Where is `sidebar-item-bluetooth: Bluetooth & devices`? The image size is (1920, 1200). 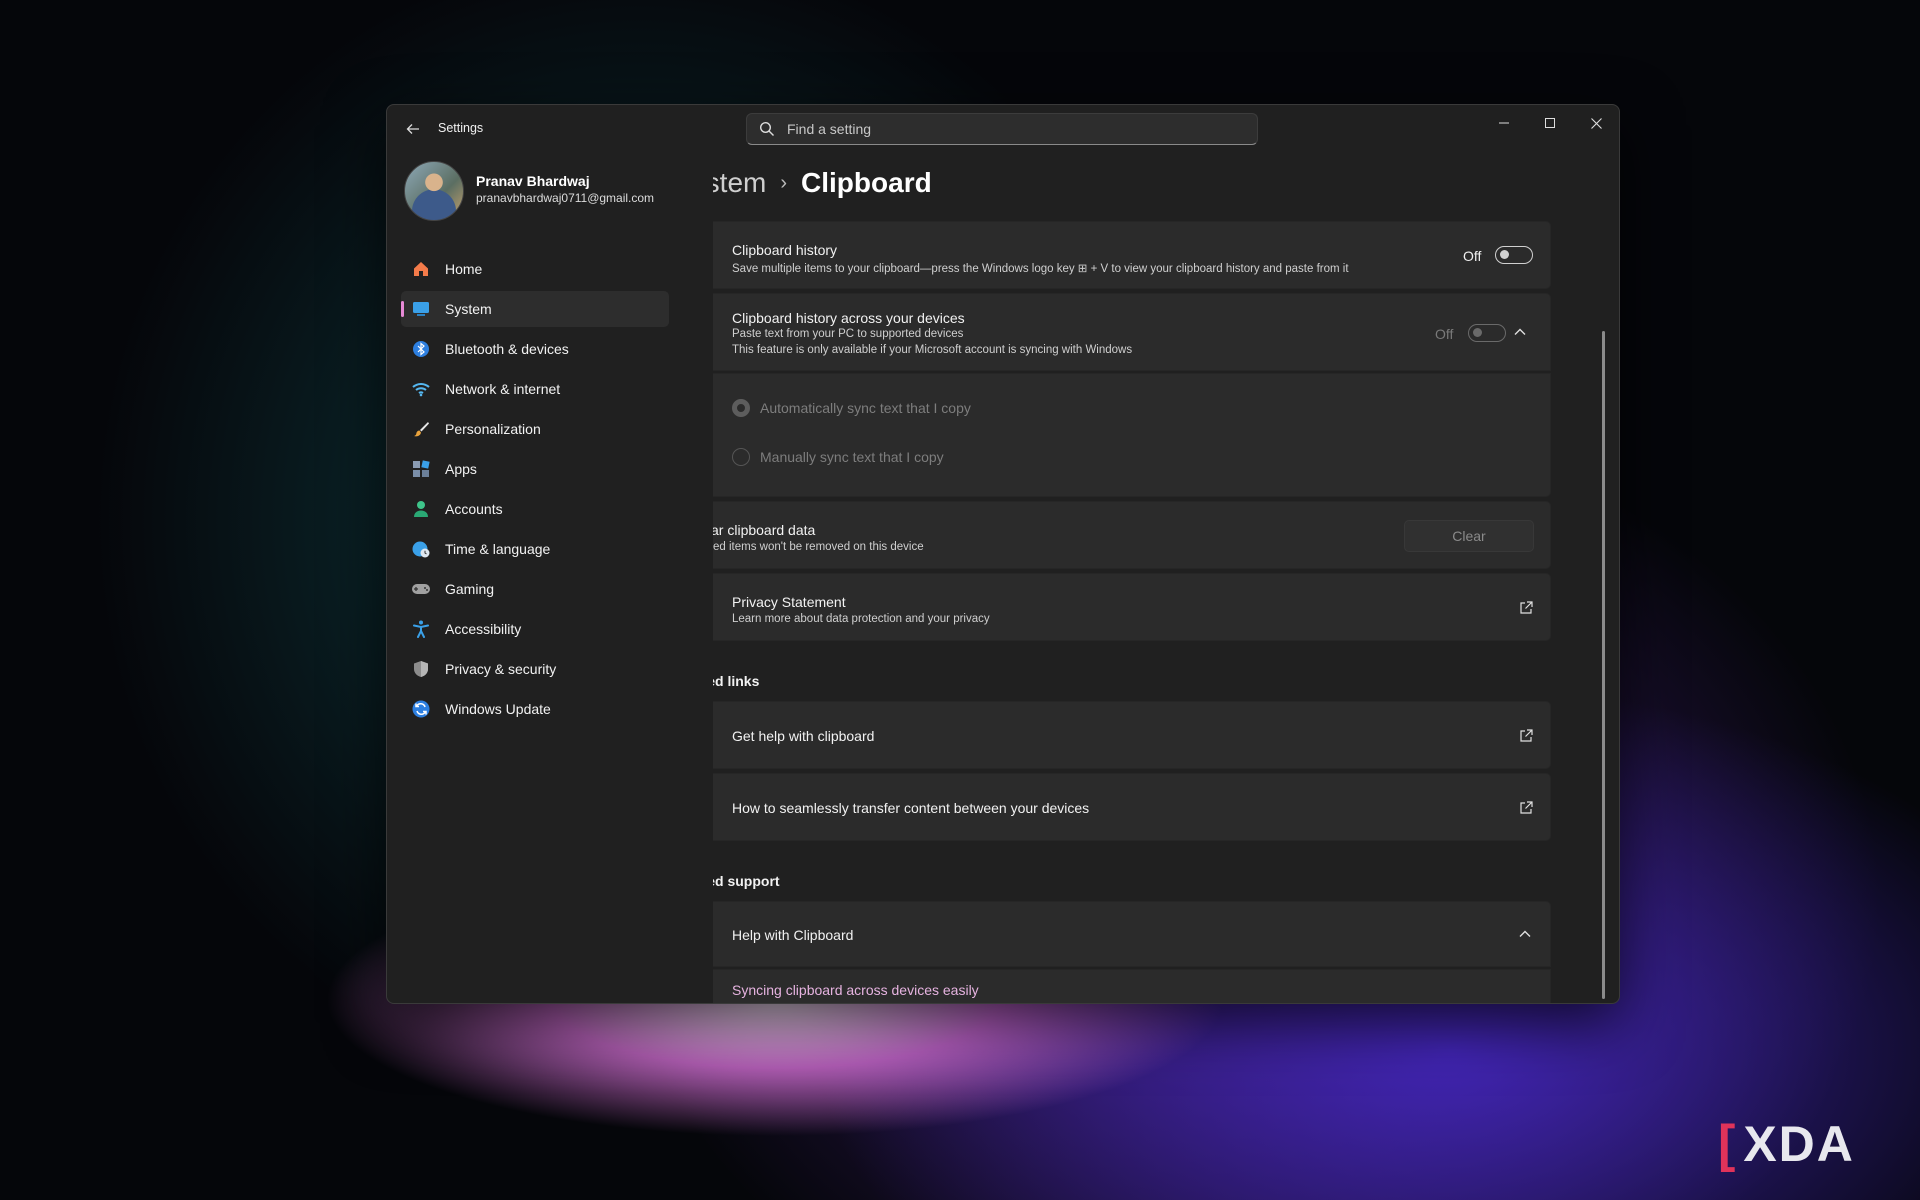 sidebar-item-bluetooth: Bluetooth & devices is located at coordinates (535, 349).